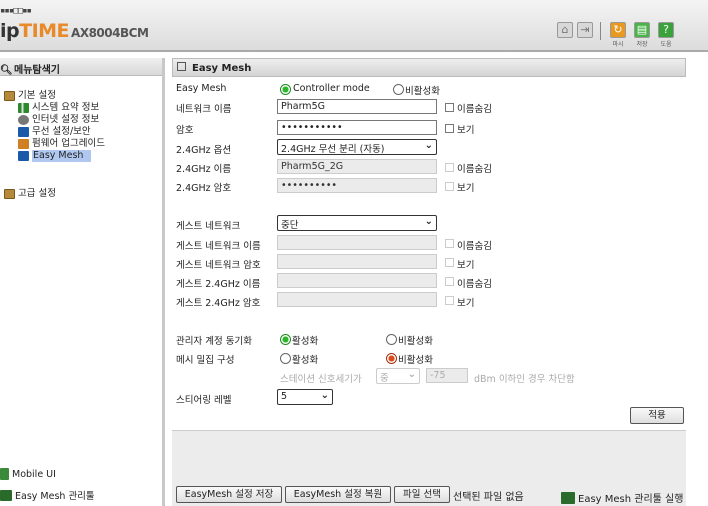 Image resolution: width=708 pixels, height=506 pixels. Describe the element at coordinates (524, 379) in the screenshot. I see `signal-suffix-label: dBm 이하인 경우 차단함` at that location.